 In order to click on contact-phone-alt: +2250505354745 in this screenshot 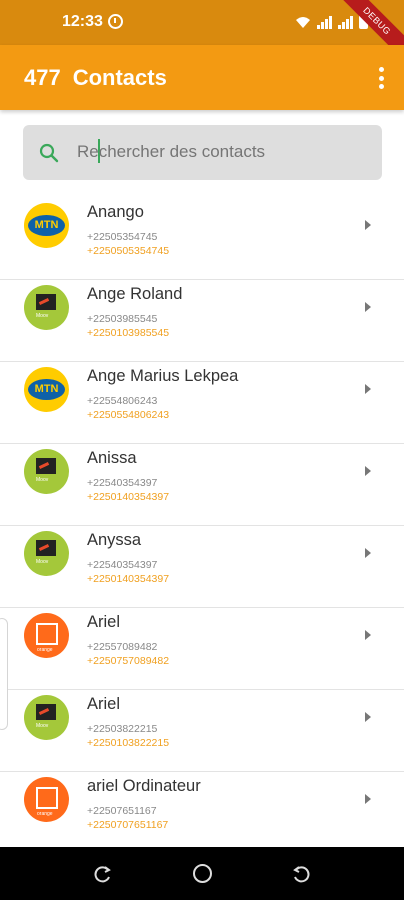, I will do `click(128, 251)`.